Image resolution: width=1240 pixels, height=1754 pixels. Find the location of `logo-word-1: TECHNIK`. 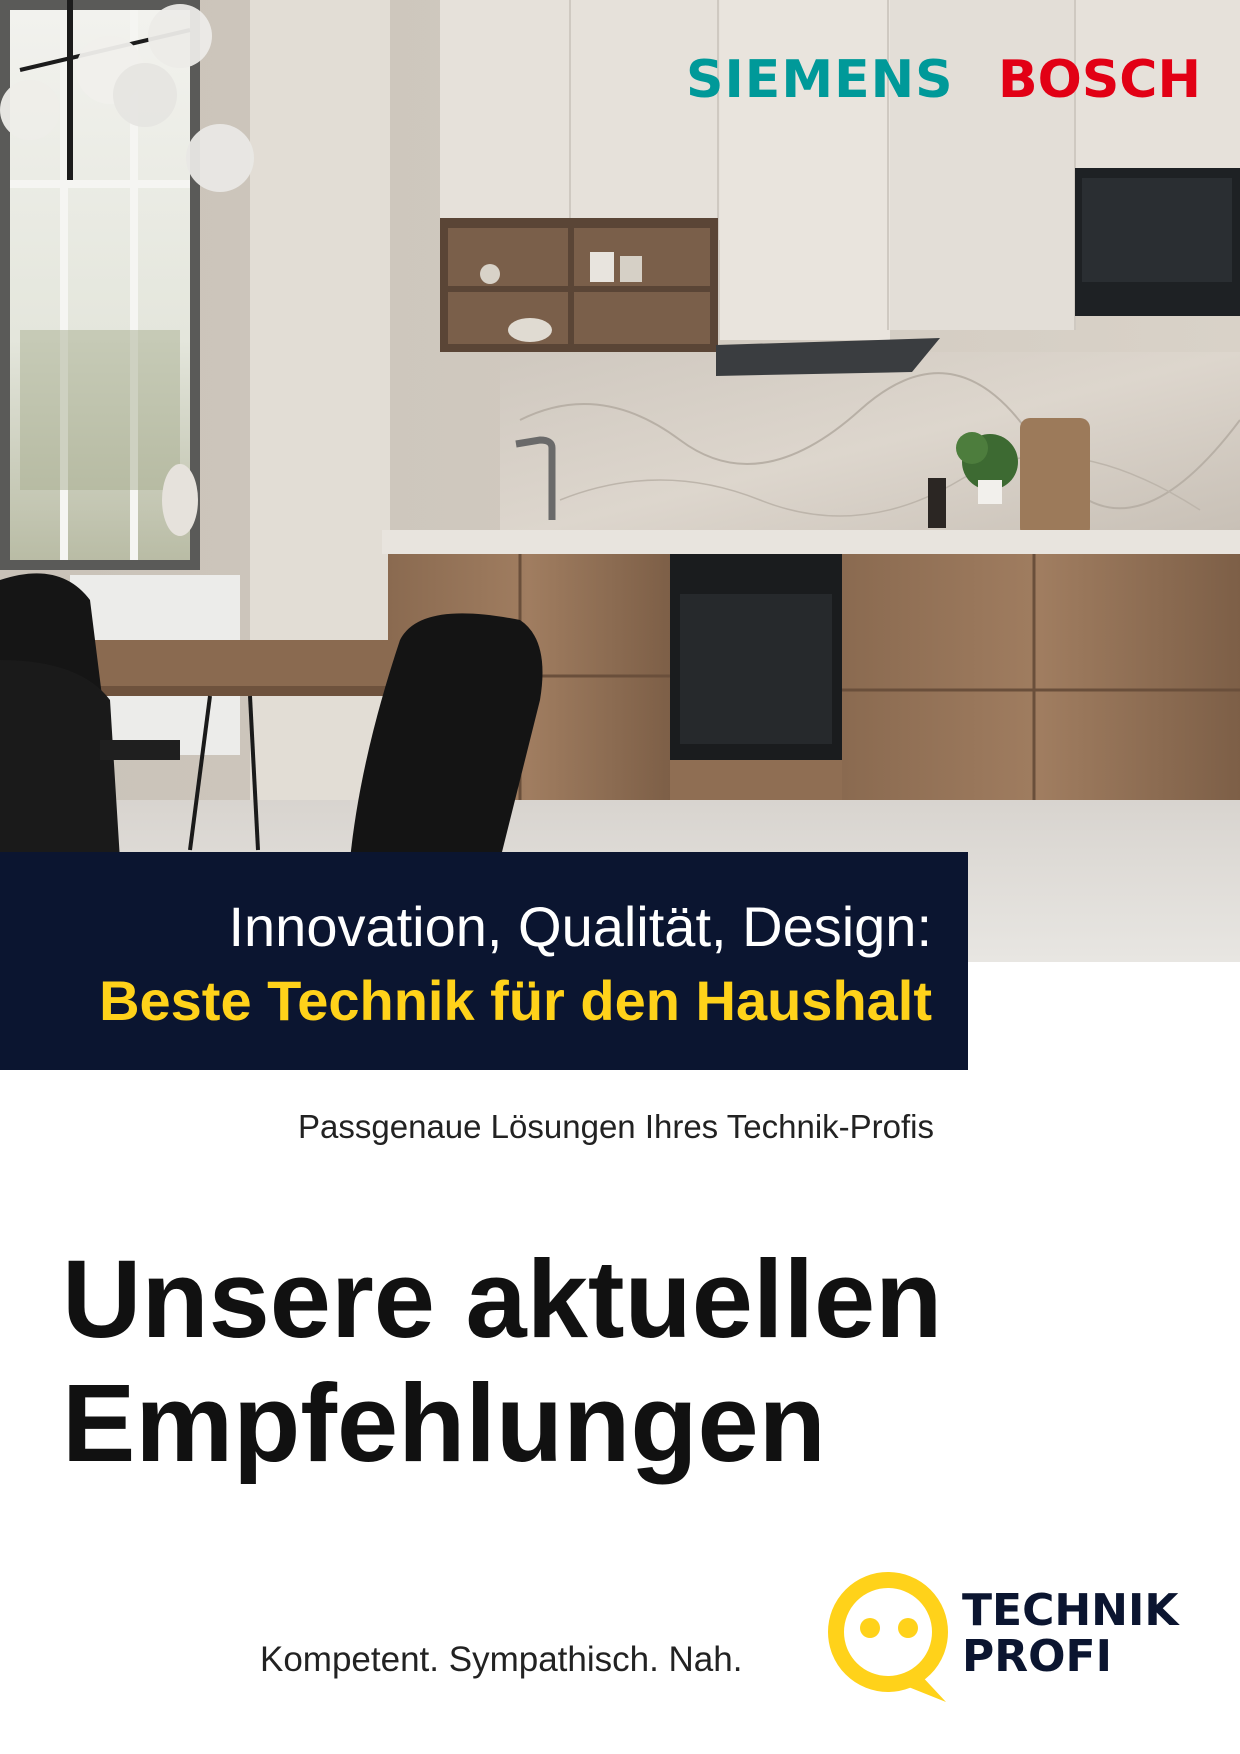

logo-word-1: TECHNIK is located at coordinates (1070, 1610).